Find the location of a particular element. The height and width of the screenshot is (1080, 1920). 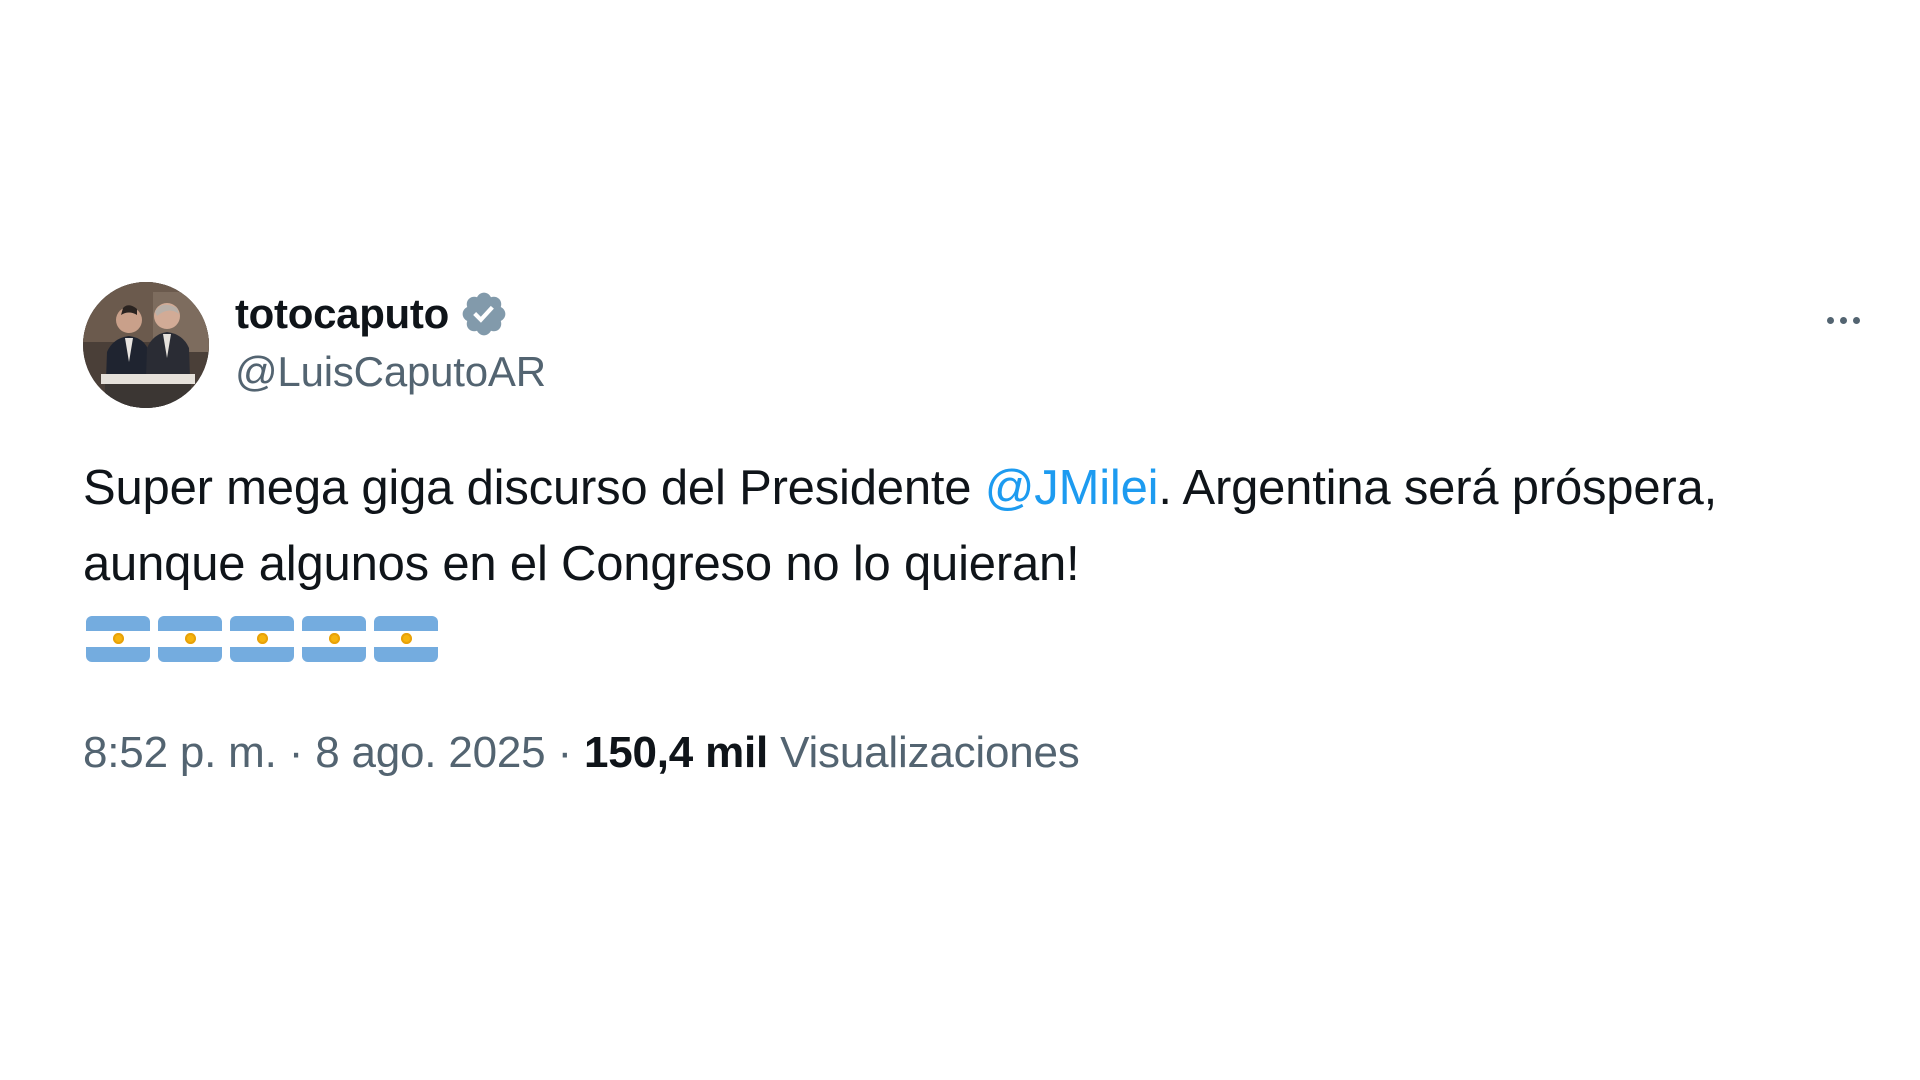

tweet-timestamp-link: 8:52 p. m. · 8 ago. 2025 is located at coordinates (314, 752).